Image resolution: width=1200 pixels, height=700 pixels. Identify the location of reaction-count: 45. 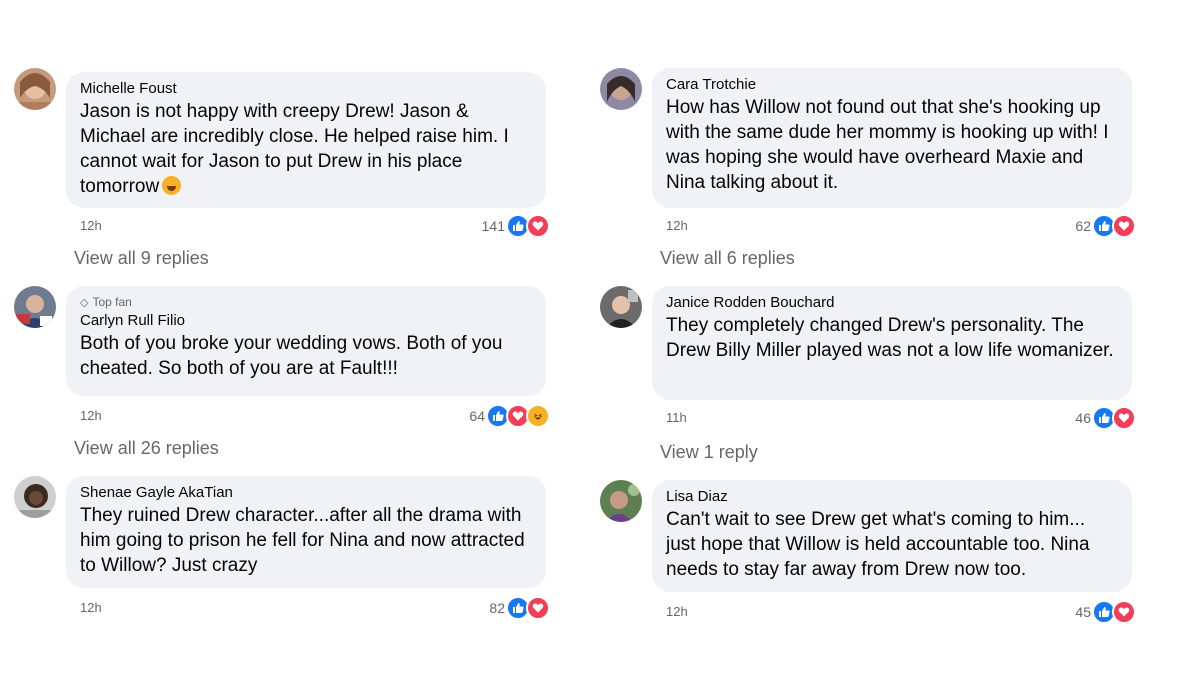
(1083, 612).